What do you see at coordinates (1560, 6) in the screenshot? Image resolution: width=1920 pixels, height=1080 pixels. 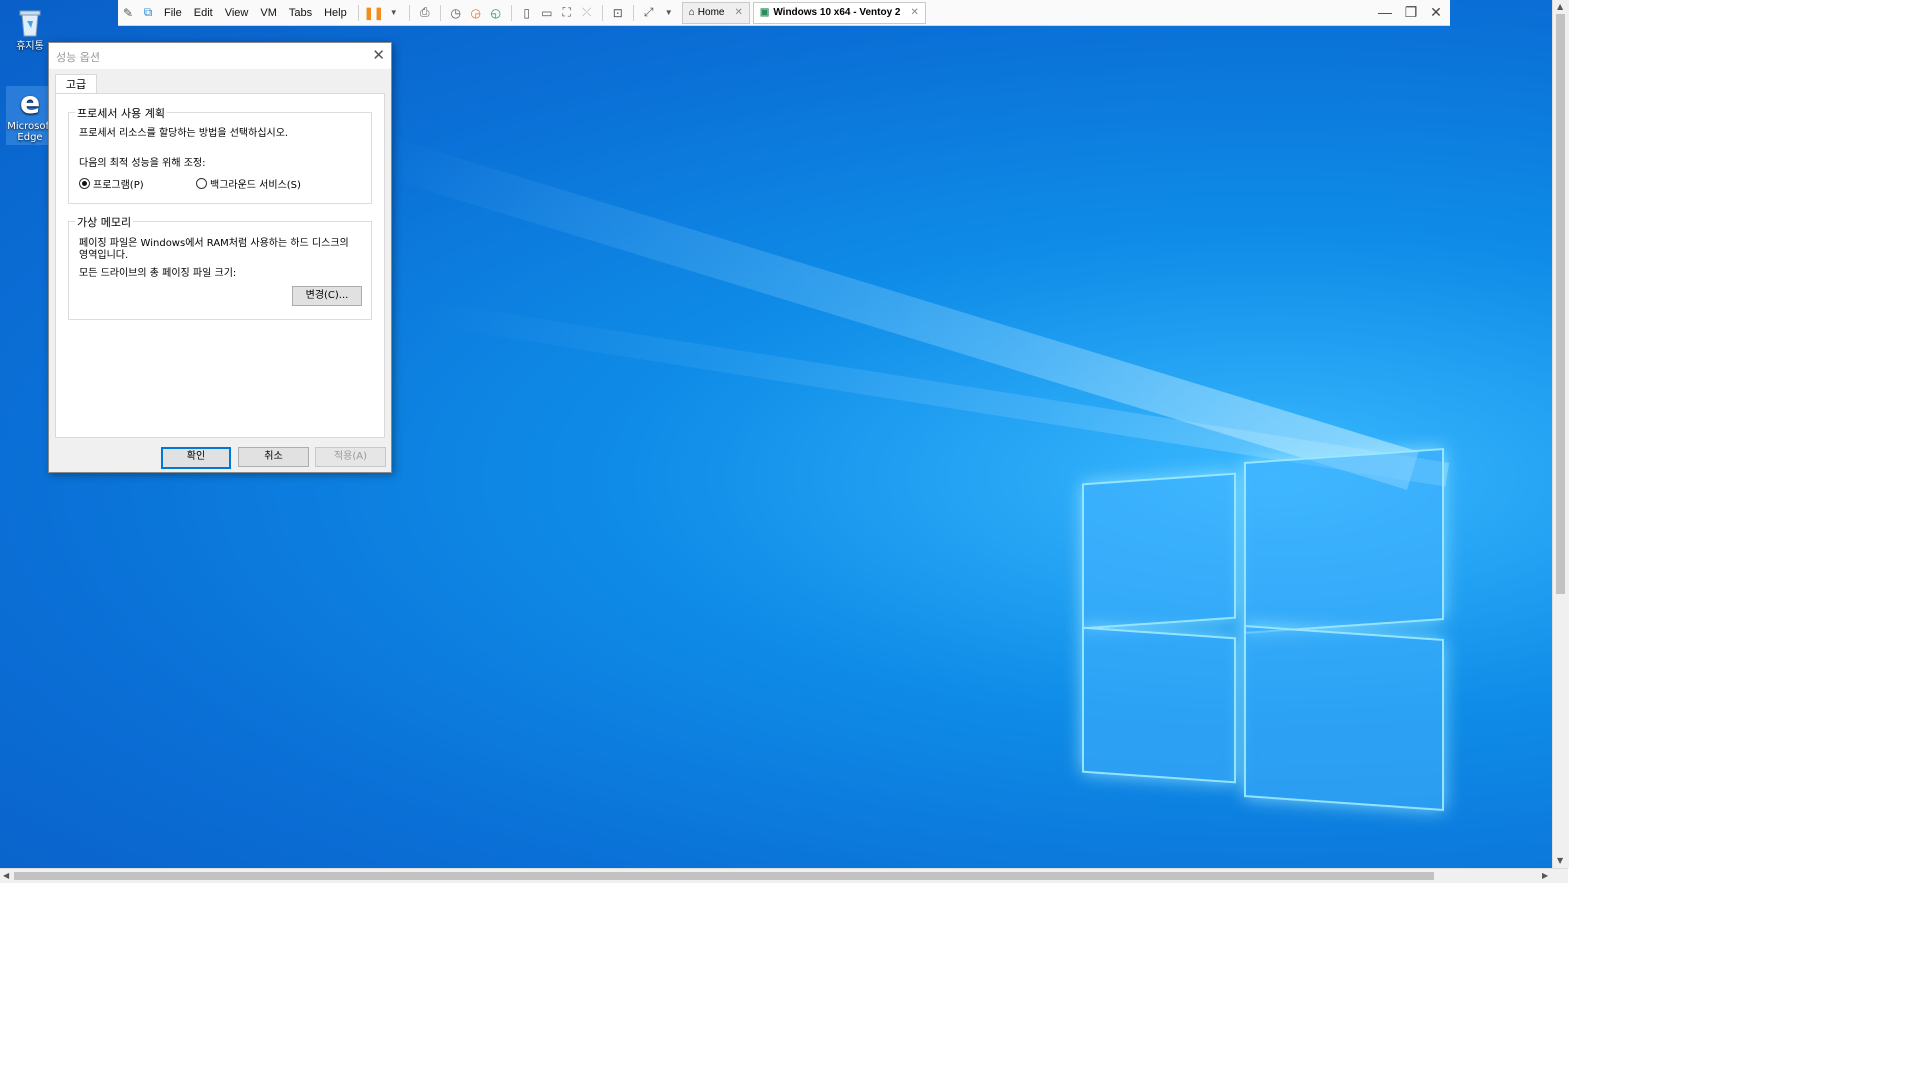 I see `chevron-up-icon: ▲` at bounding box center [1560, 6].